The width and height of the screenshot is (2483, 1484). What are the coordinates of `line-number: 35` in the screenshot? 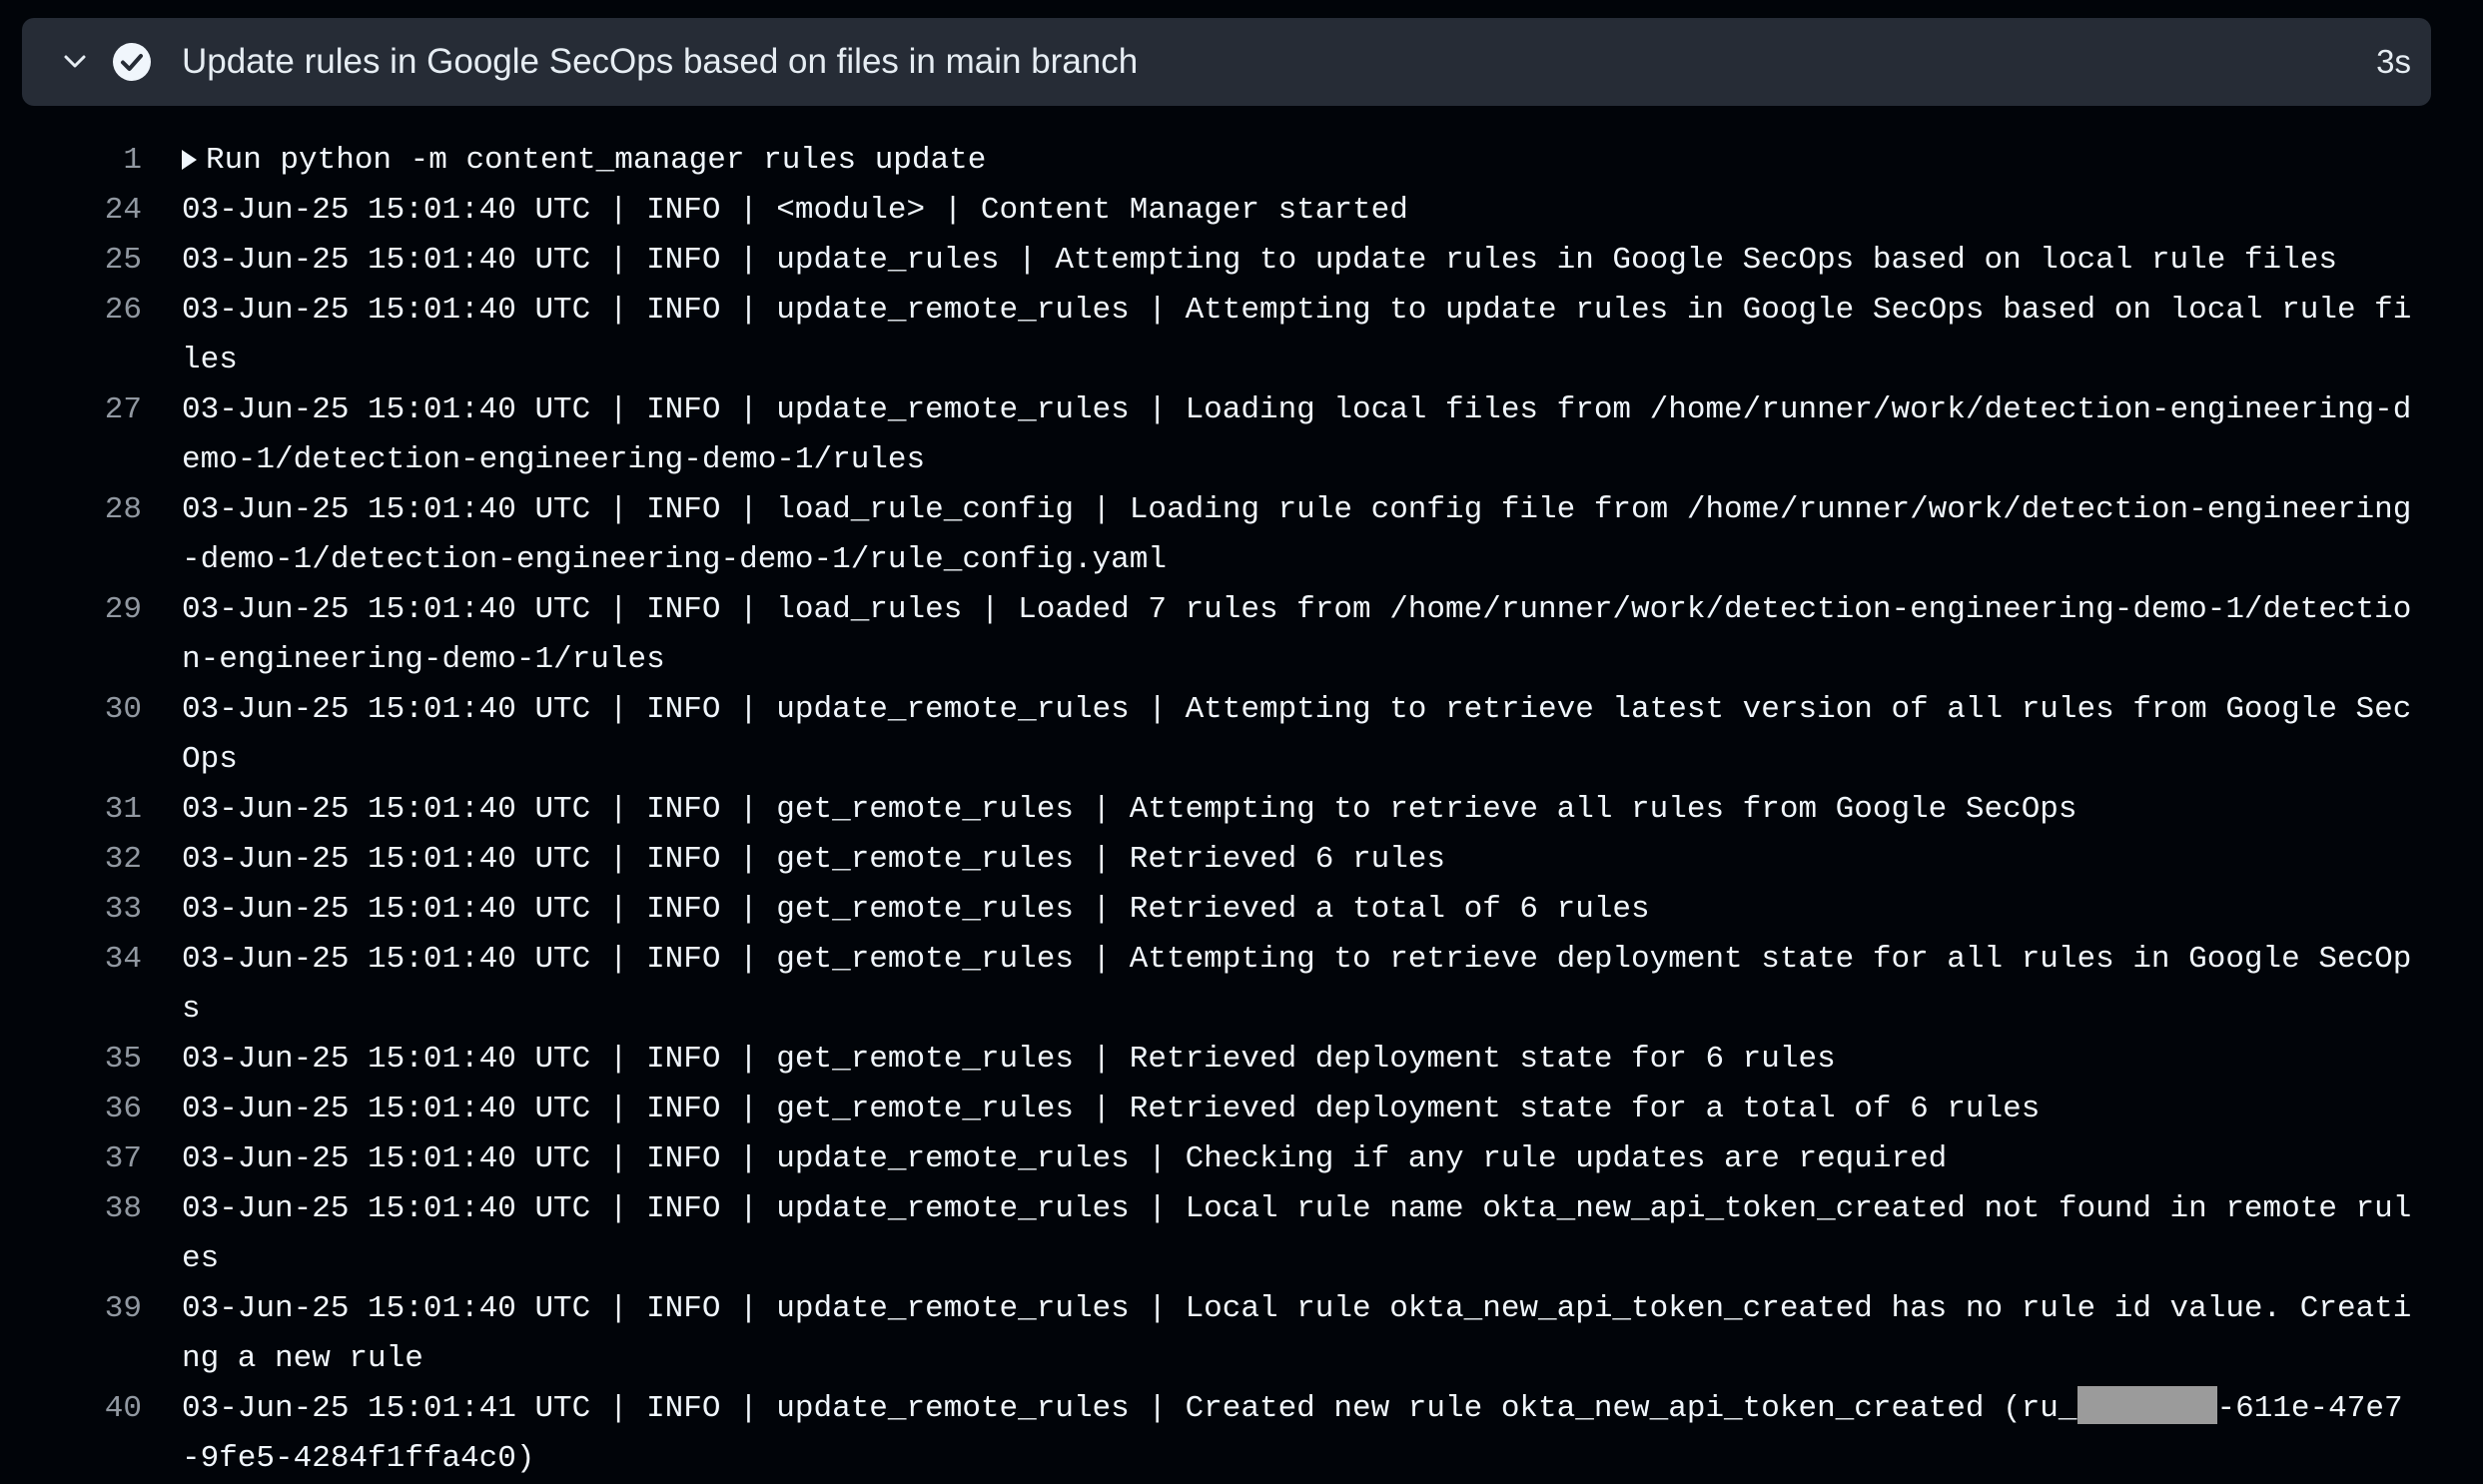 It's located at (72, 1060).